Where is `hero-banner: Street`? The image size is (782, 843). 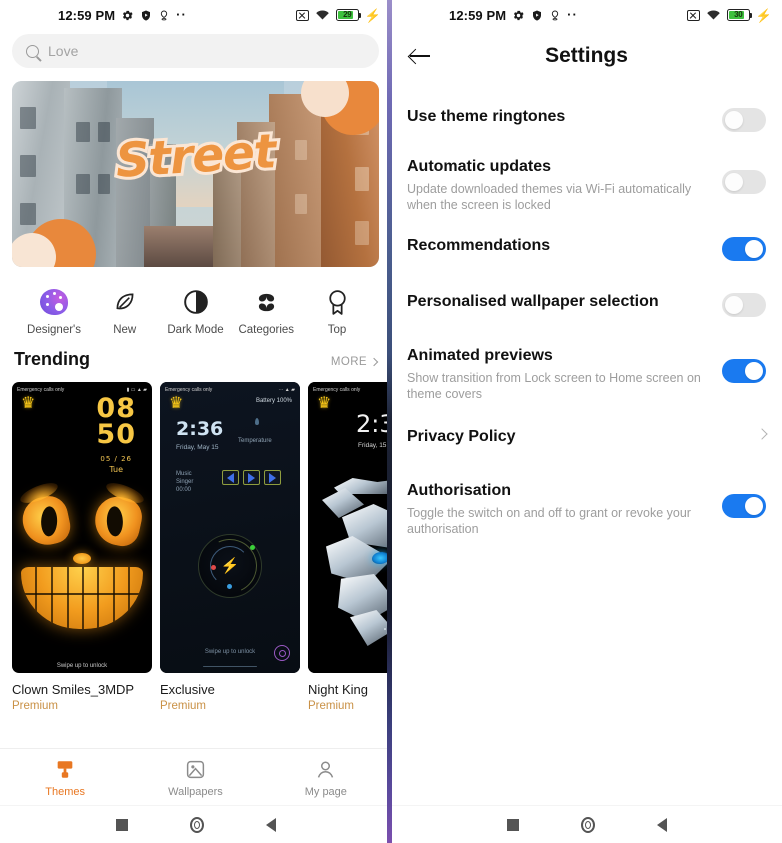
hero-banner: Street is located at coordinates (195, 174).